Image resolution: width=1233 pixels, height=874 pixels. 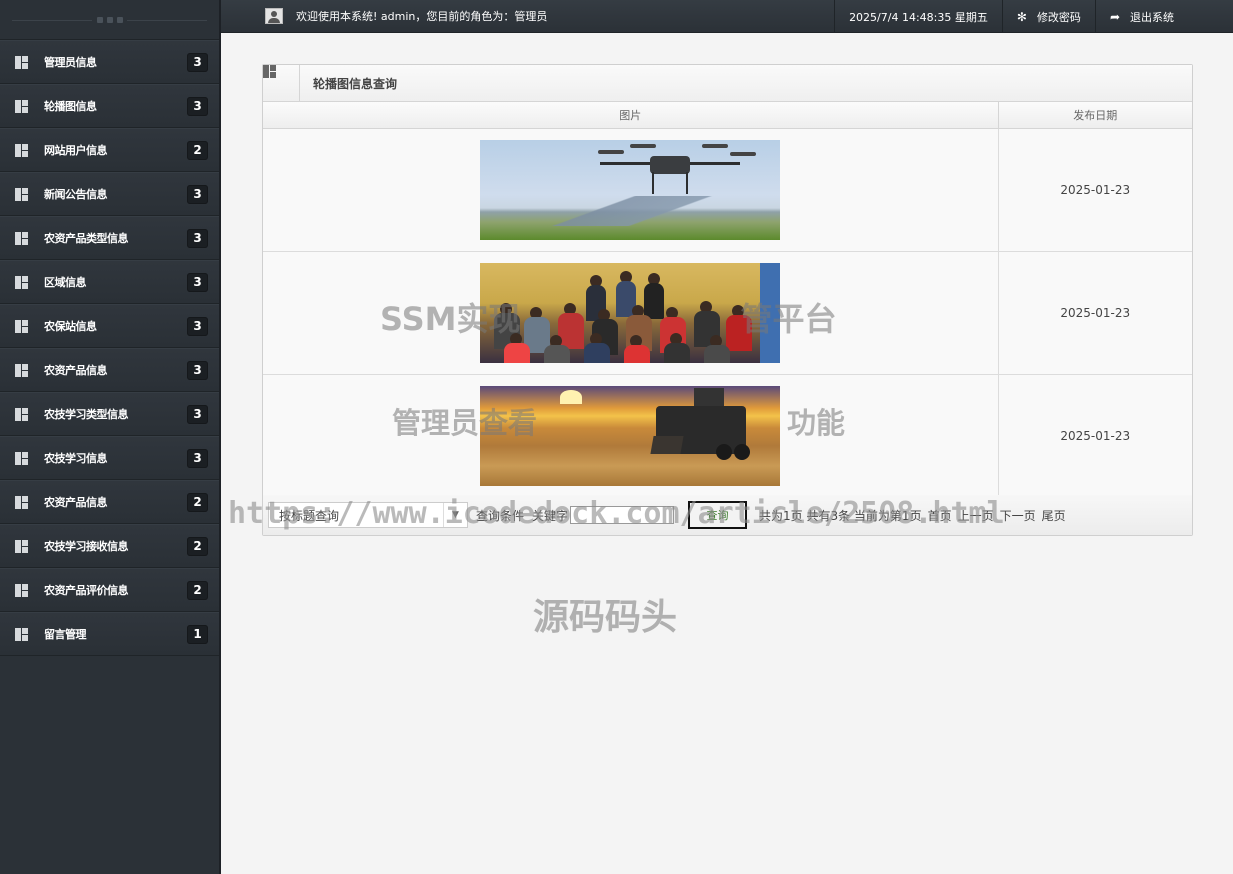 What do you see at coordinates (109, 62) in the screenshot?
I see `sidebar-item: 管理员信息 3` at bounding box center [109, 62].